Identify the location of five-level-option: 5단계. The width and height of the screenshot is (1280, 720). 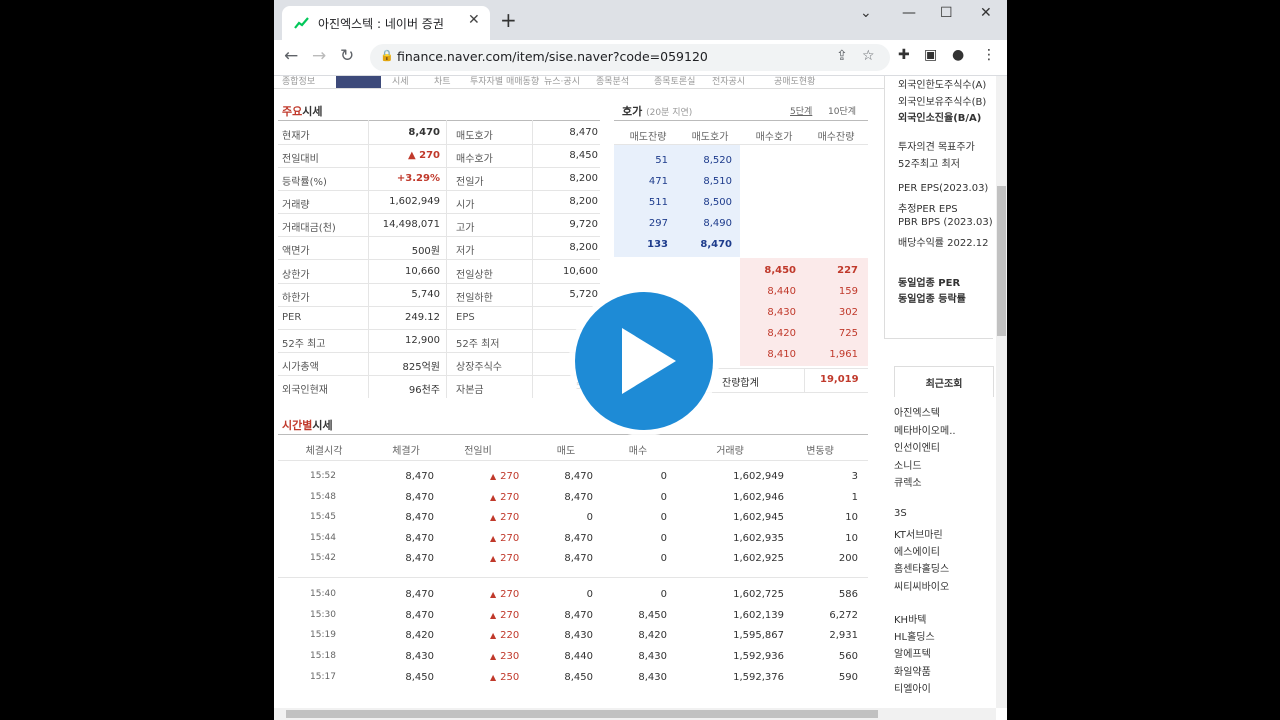
(801, 110).